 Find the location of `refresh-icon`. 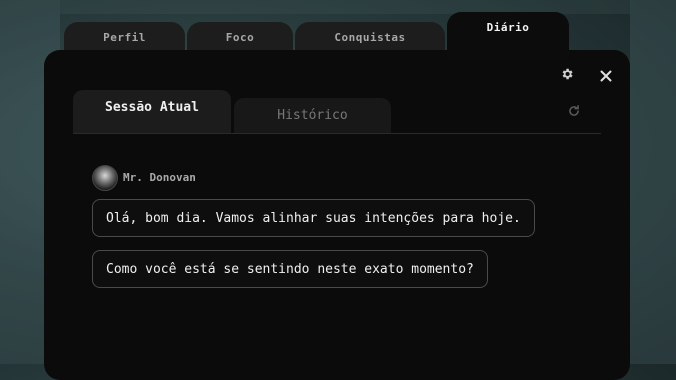

refresh-icon is located at coordinates (574, 110).